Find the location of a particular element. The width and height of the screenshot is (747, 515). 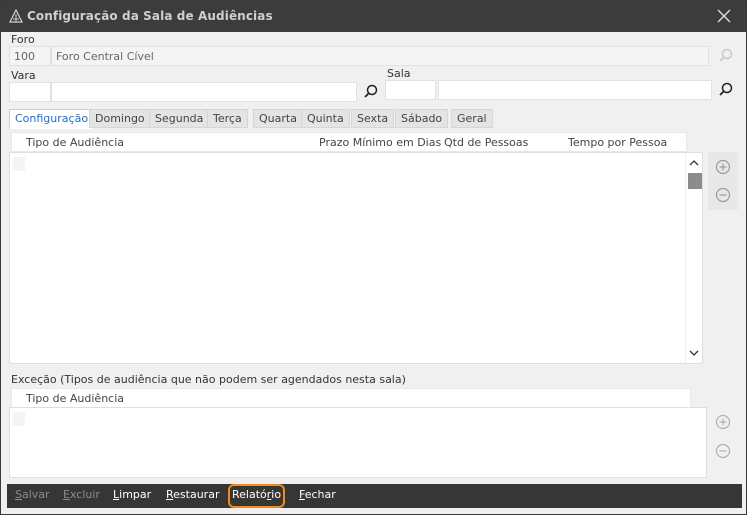

fechar-label: echar is located at coordinates (320, 494).